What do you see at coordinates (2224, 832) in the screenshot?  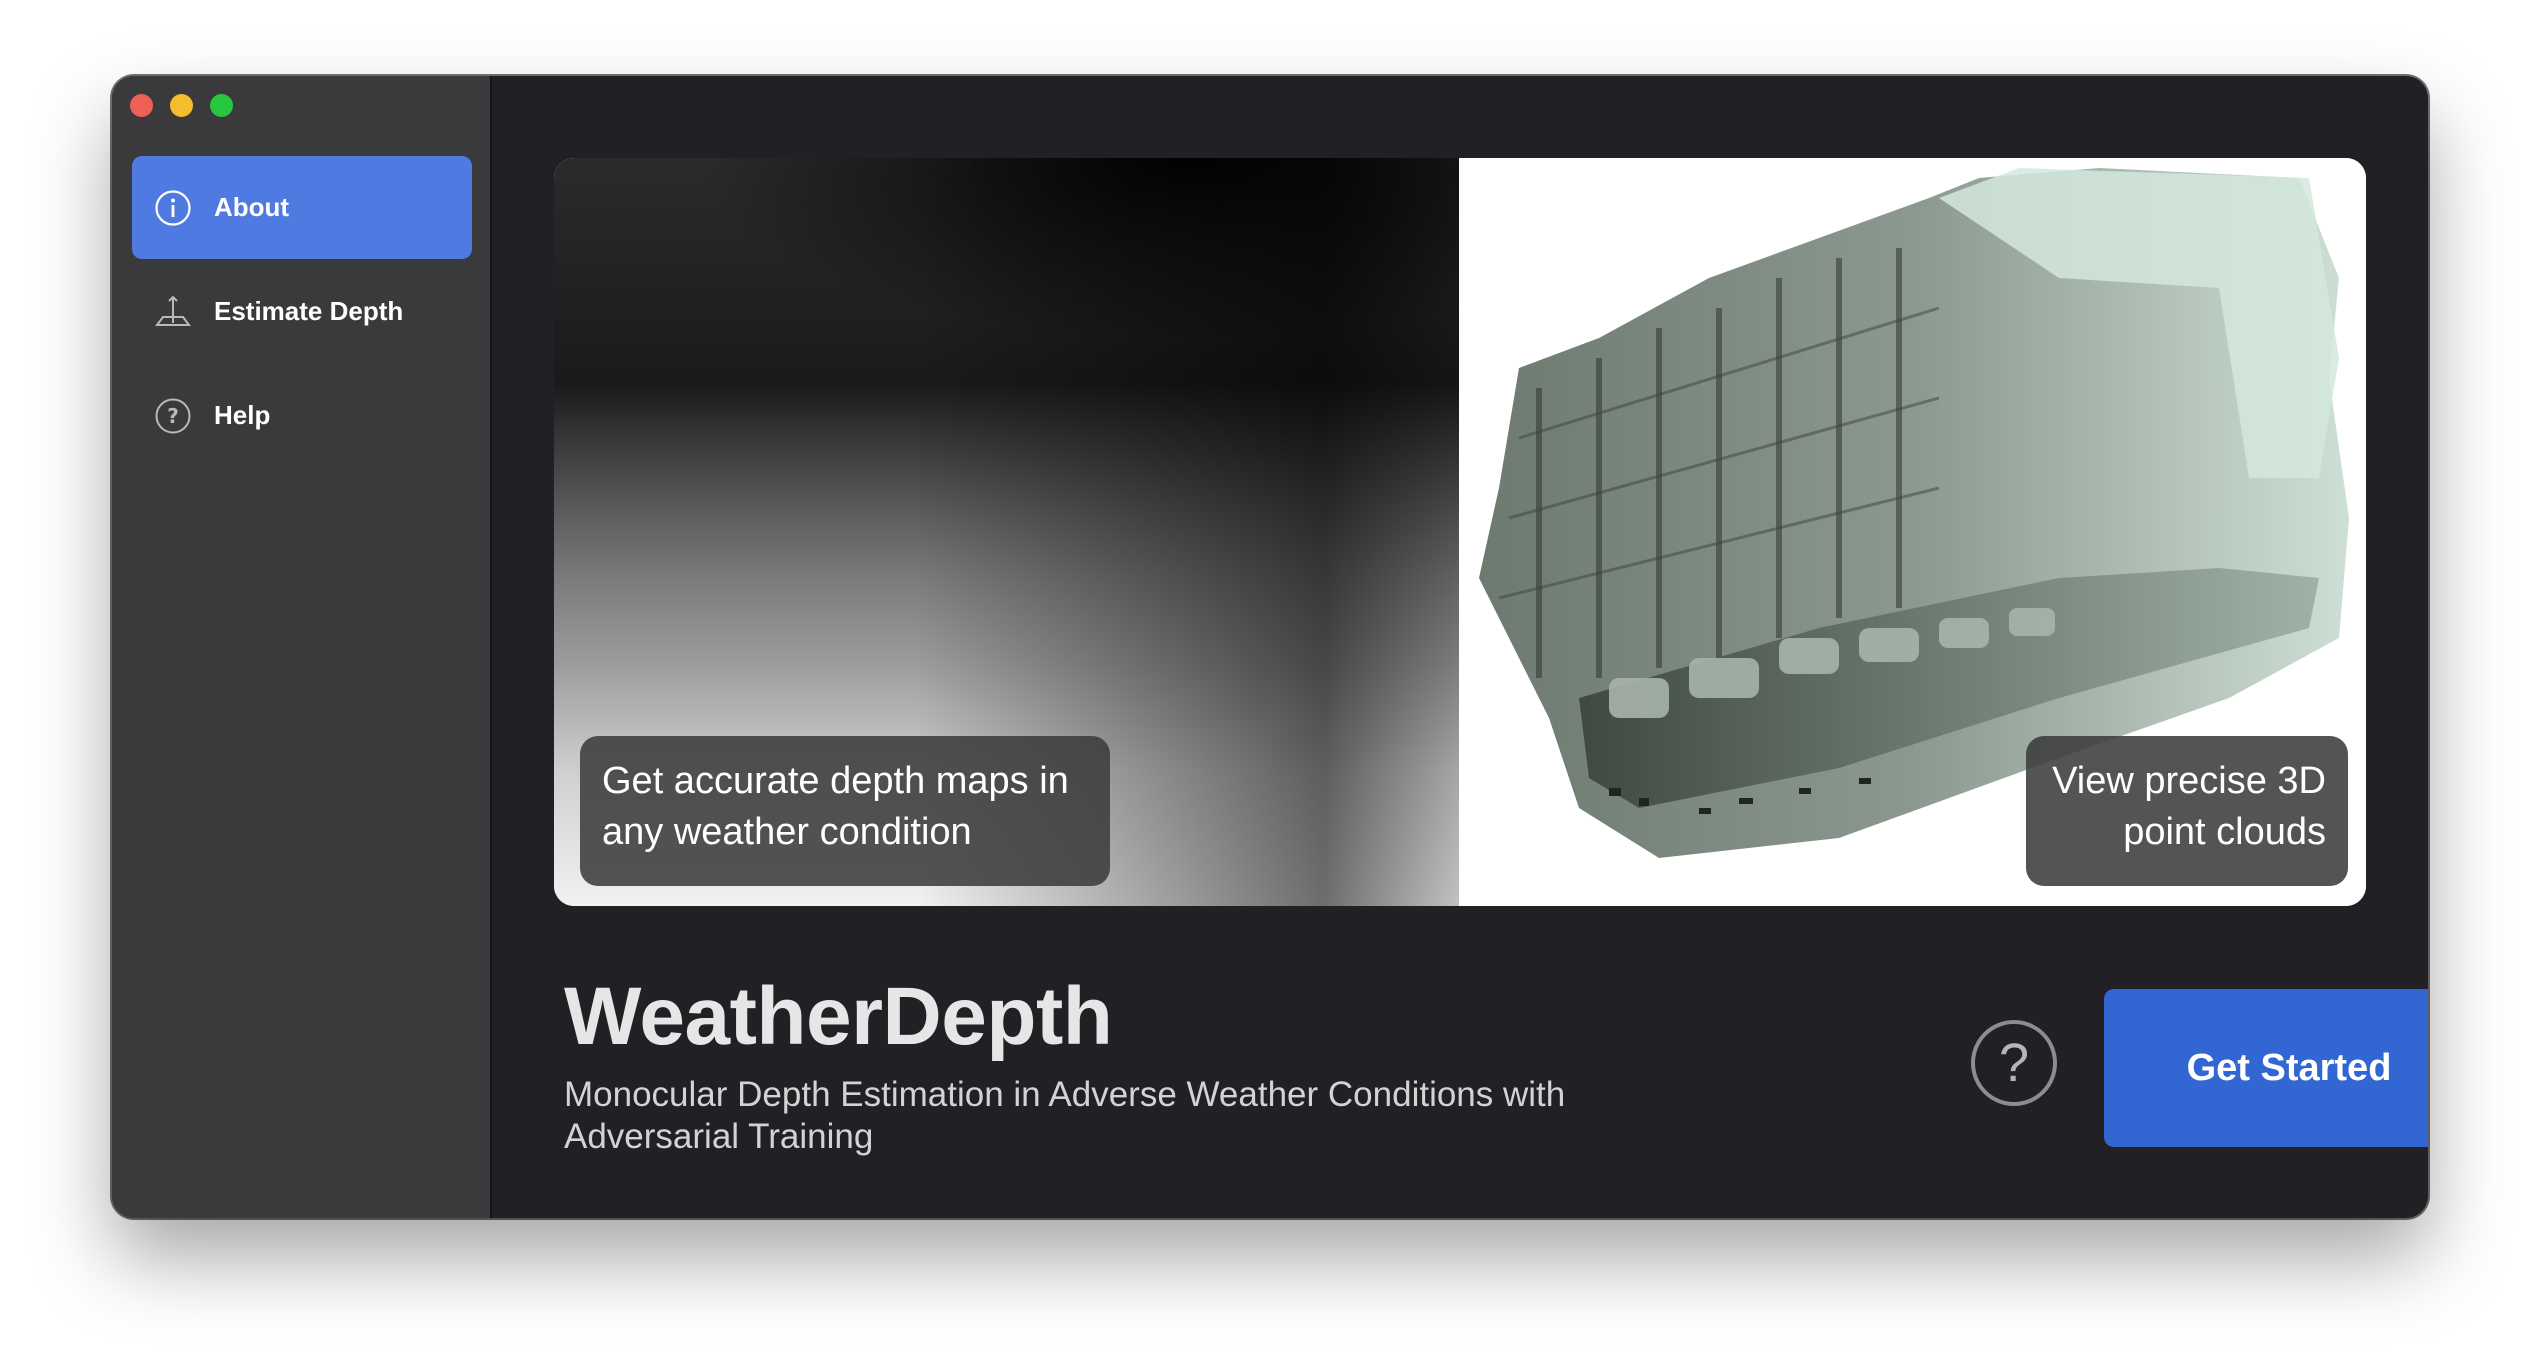 I see `caption-line: point clouds` at bounding box center [2224, 832].